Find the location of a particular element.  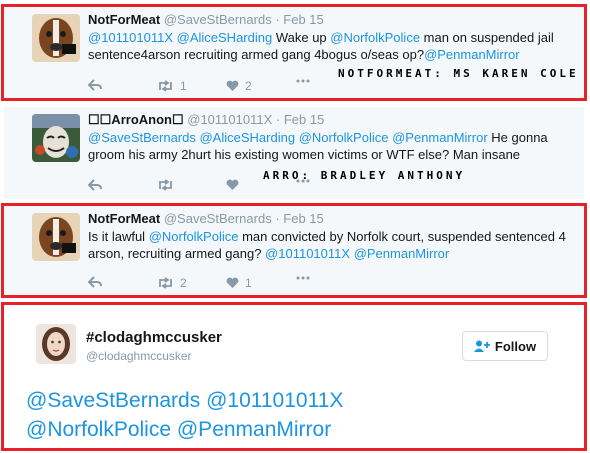

retweet-button is located at coordinates (165, 185).